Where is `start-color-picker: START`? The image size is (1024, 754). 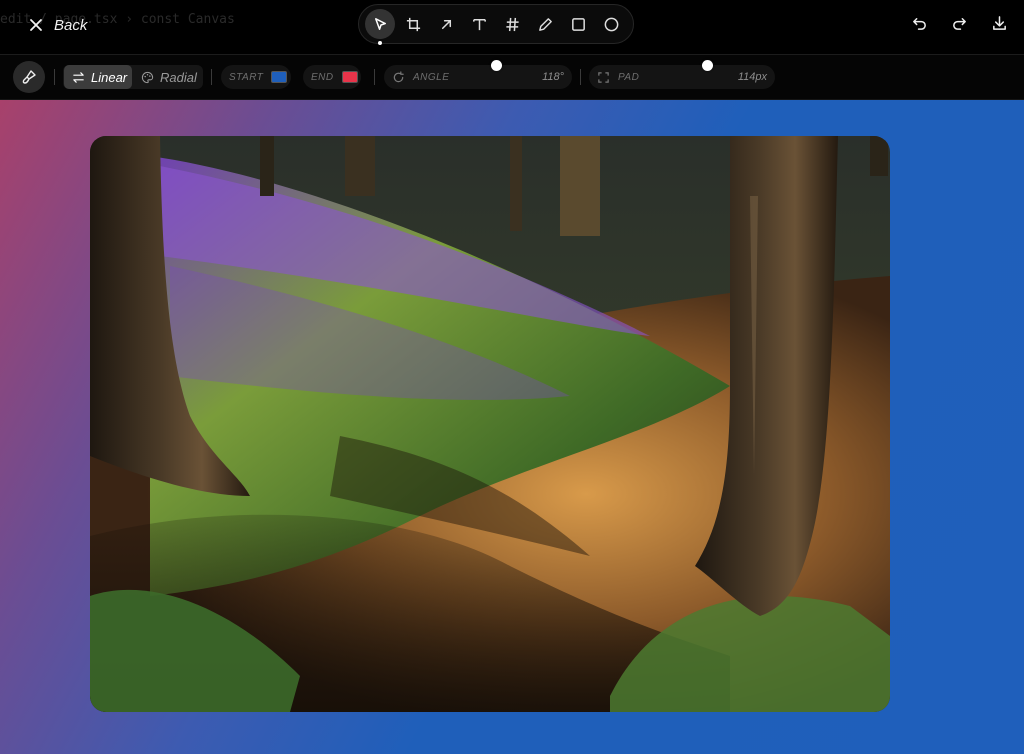 start-color-picker: START is located at coordinates (256, 77).